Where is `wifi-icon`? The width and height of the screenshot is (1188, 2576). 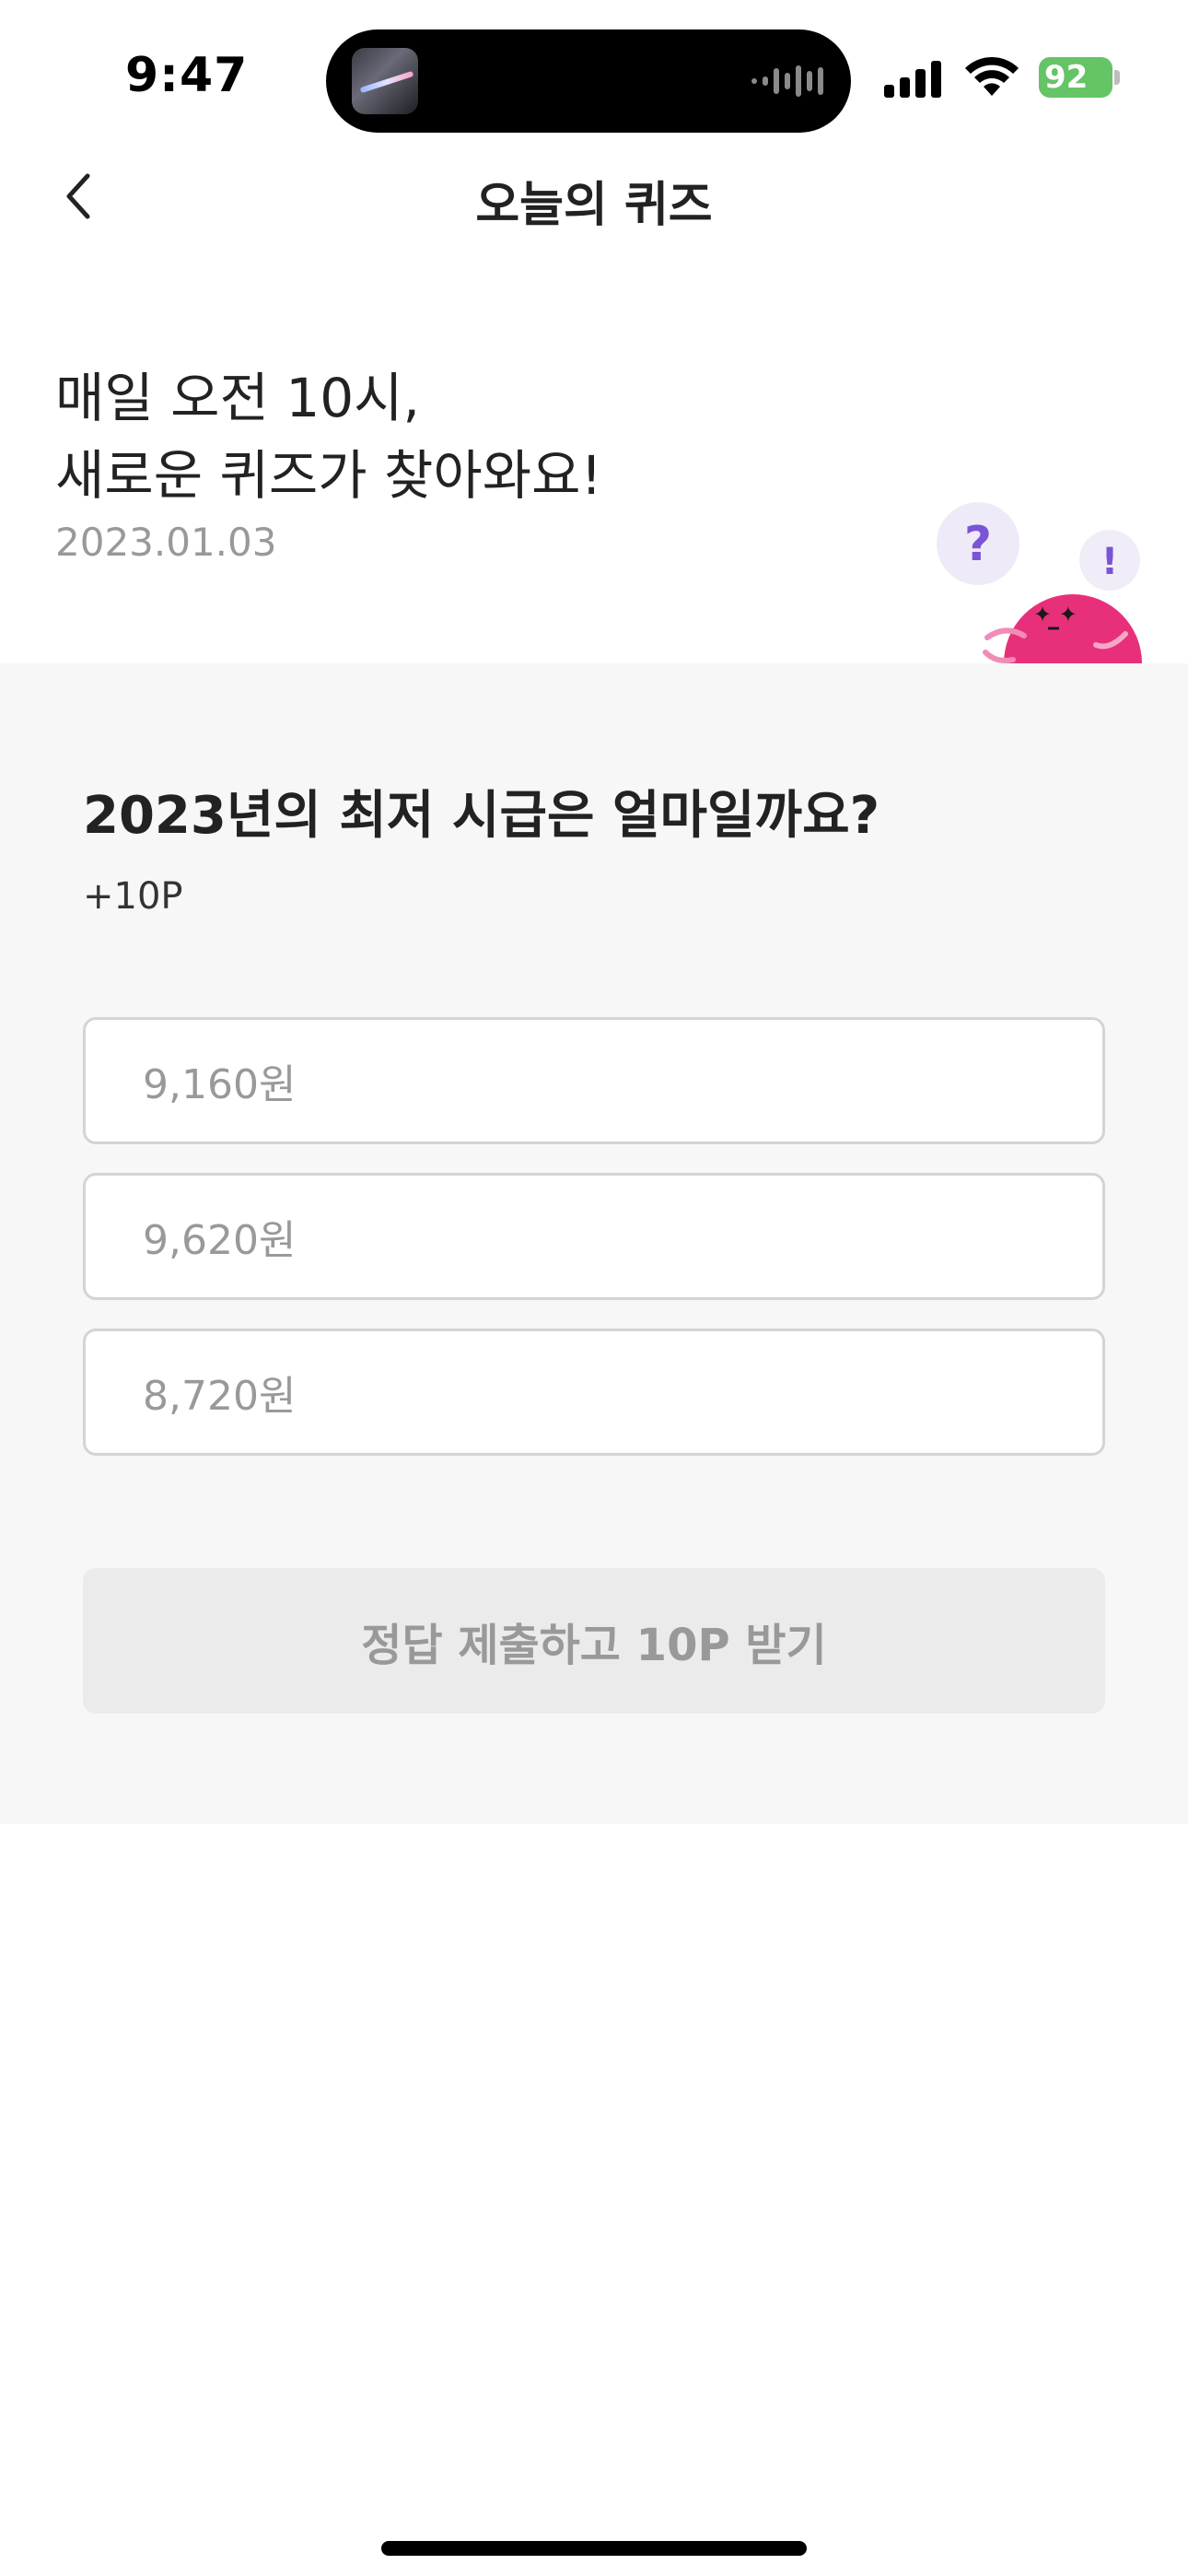
wifi-icon is located at coordinates (992, 76).